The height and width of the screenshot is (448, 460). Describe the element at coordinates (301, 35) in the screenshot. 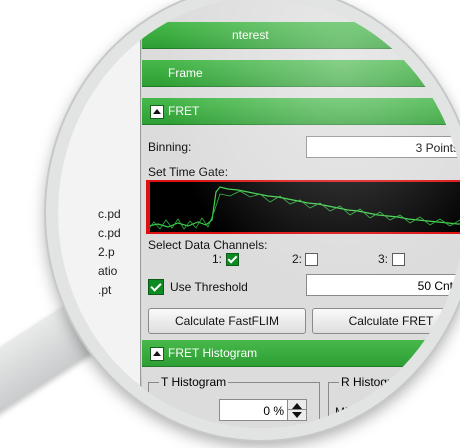

I see `region-of-interest-header: nterest` at that location.